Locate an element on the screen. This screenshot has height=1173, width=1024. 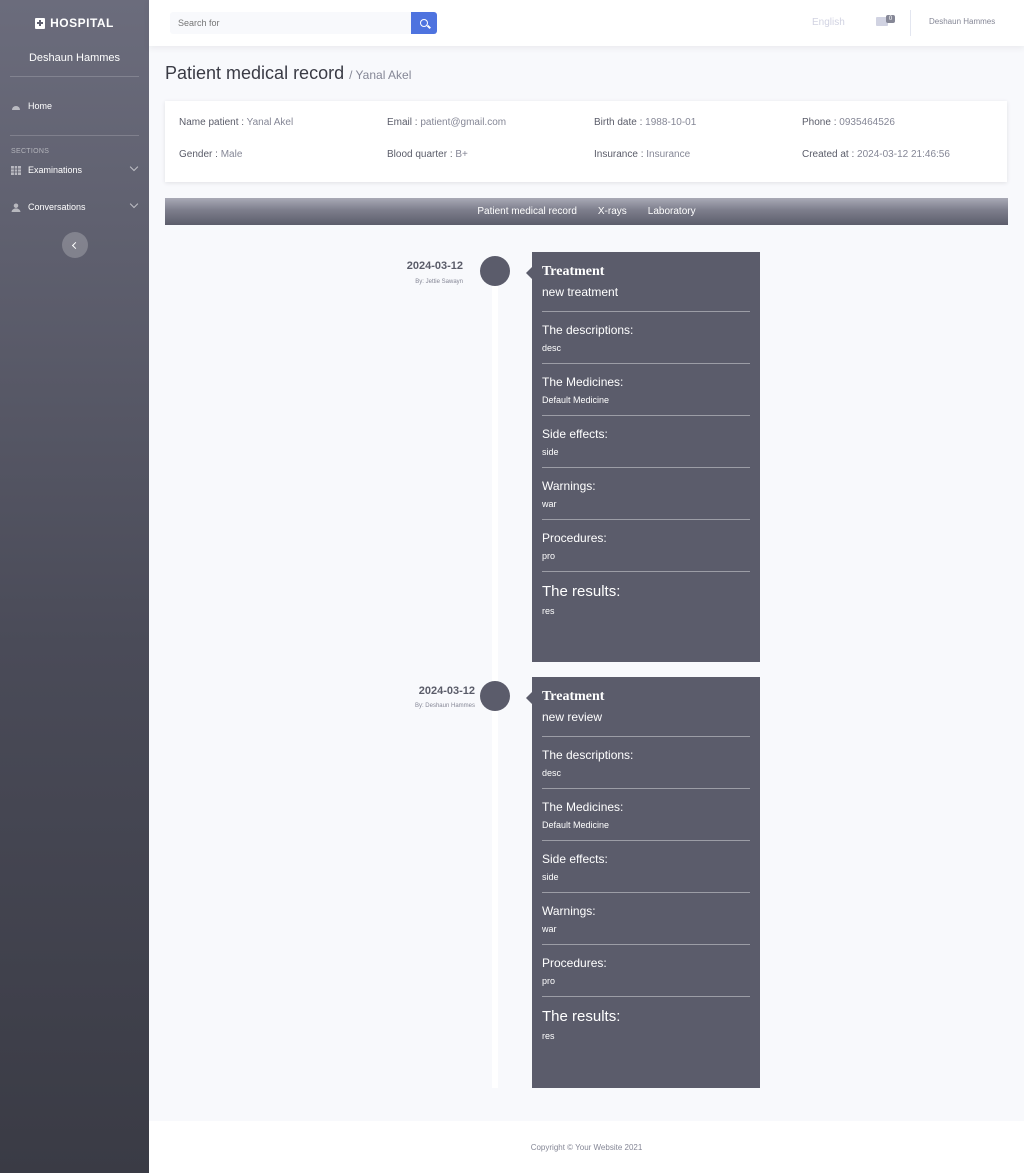
section-heading: The Medicines: is located at coordinates (583, 382).